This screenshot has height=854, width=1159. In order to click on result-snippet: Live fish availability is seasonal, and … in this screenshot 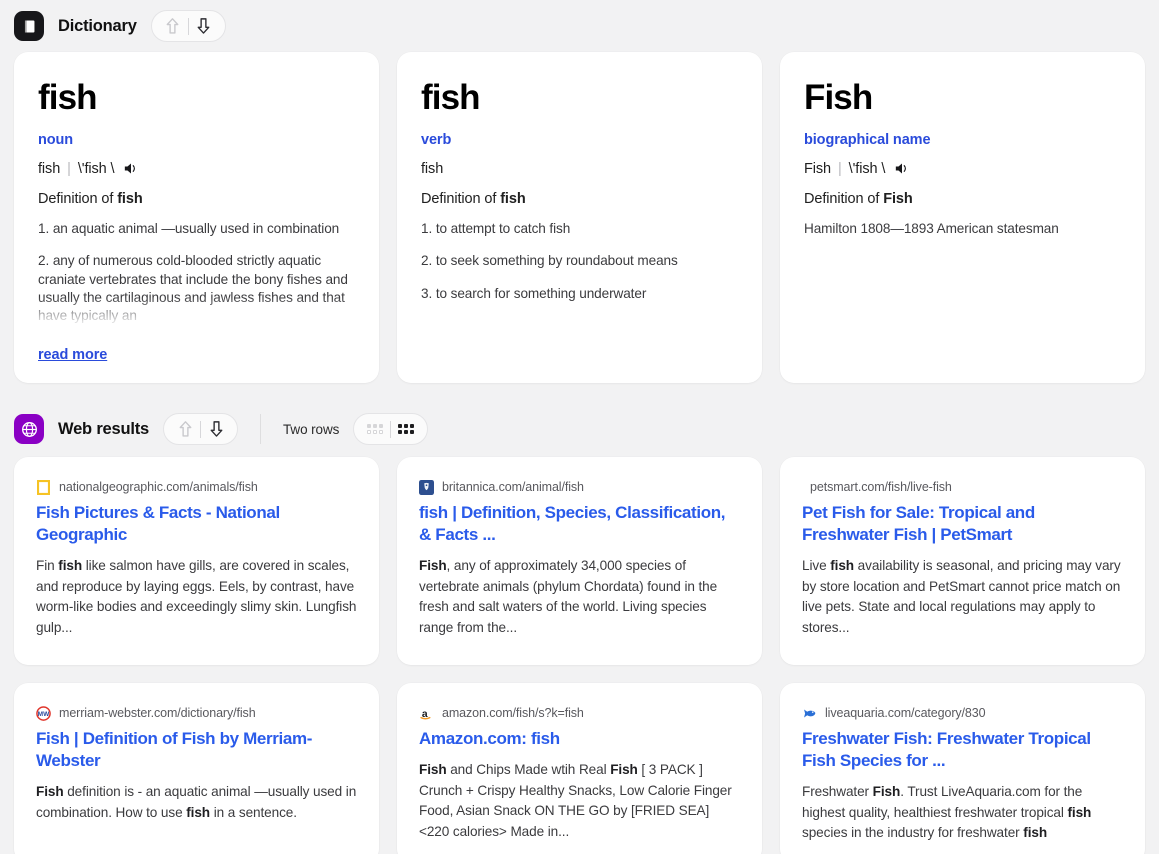, I will do `click(961, 596)`.